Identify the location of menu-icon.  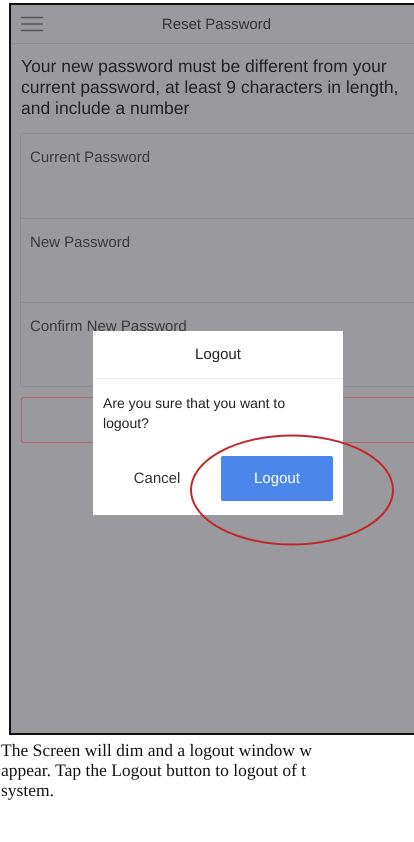
(32, 24).